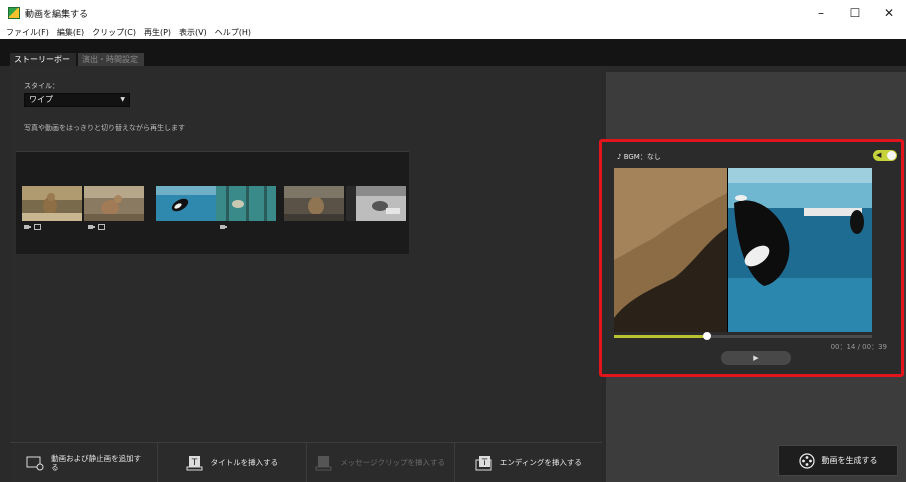 This screenshot has width=906, height=482. I want to click on film-reel-icon, so click(806, 460).